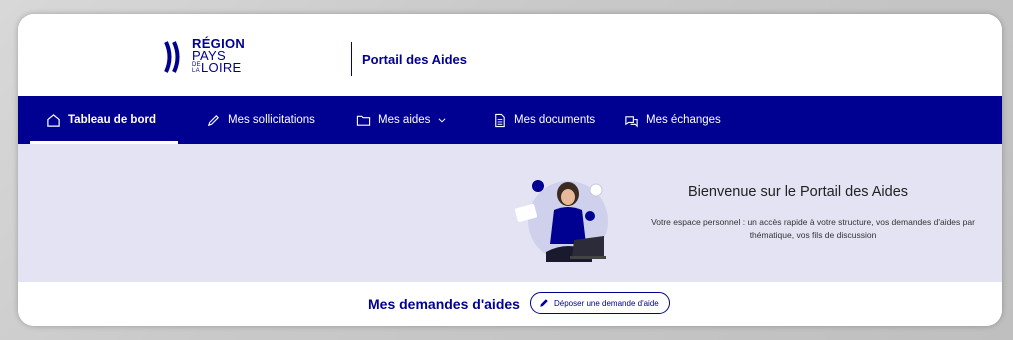 This screenshot has width=1013, height=340. What do you see at coordinates (631, 121) in the screenshot?
I see `chat-icon` at bounding box center [631, 121].